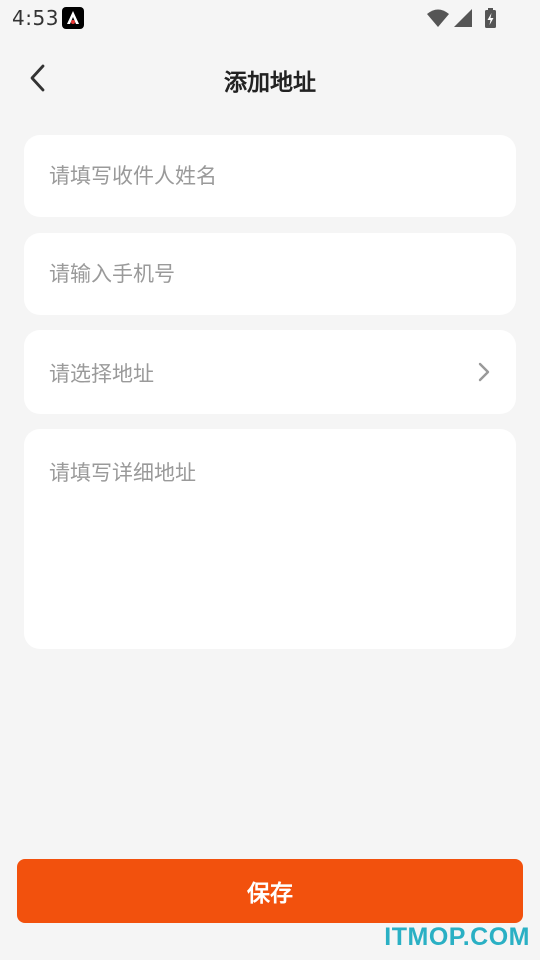  What do you see at coordinates (490, 18) in the screenshot?
I see `battery-charging-icon` at bounding box center [490, 18].